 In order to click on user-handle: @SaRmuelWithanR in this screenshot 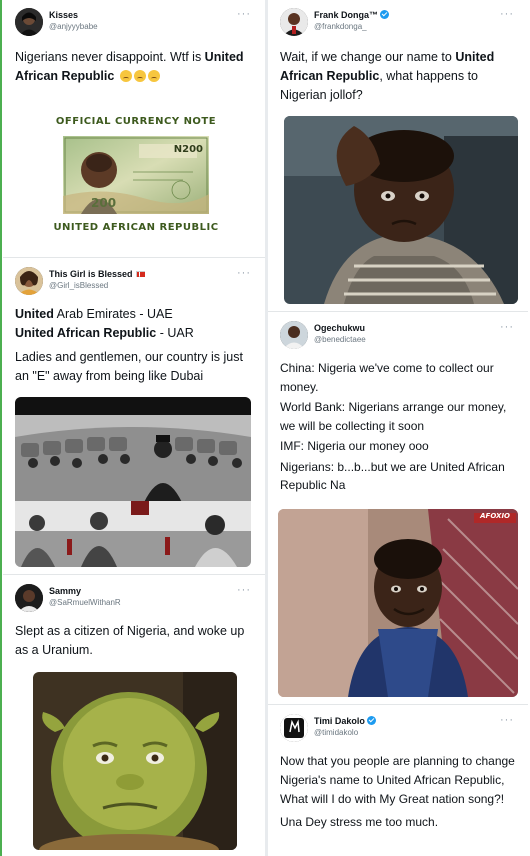, I will do `click(85, 602)`.